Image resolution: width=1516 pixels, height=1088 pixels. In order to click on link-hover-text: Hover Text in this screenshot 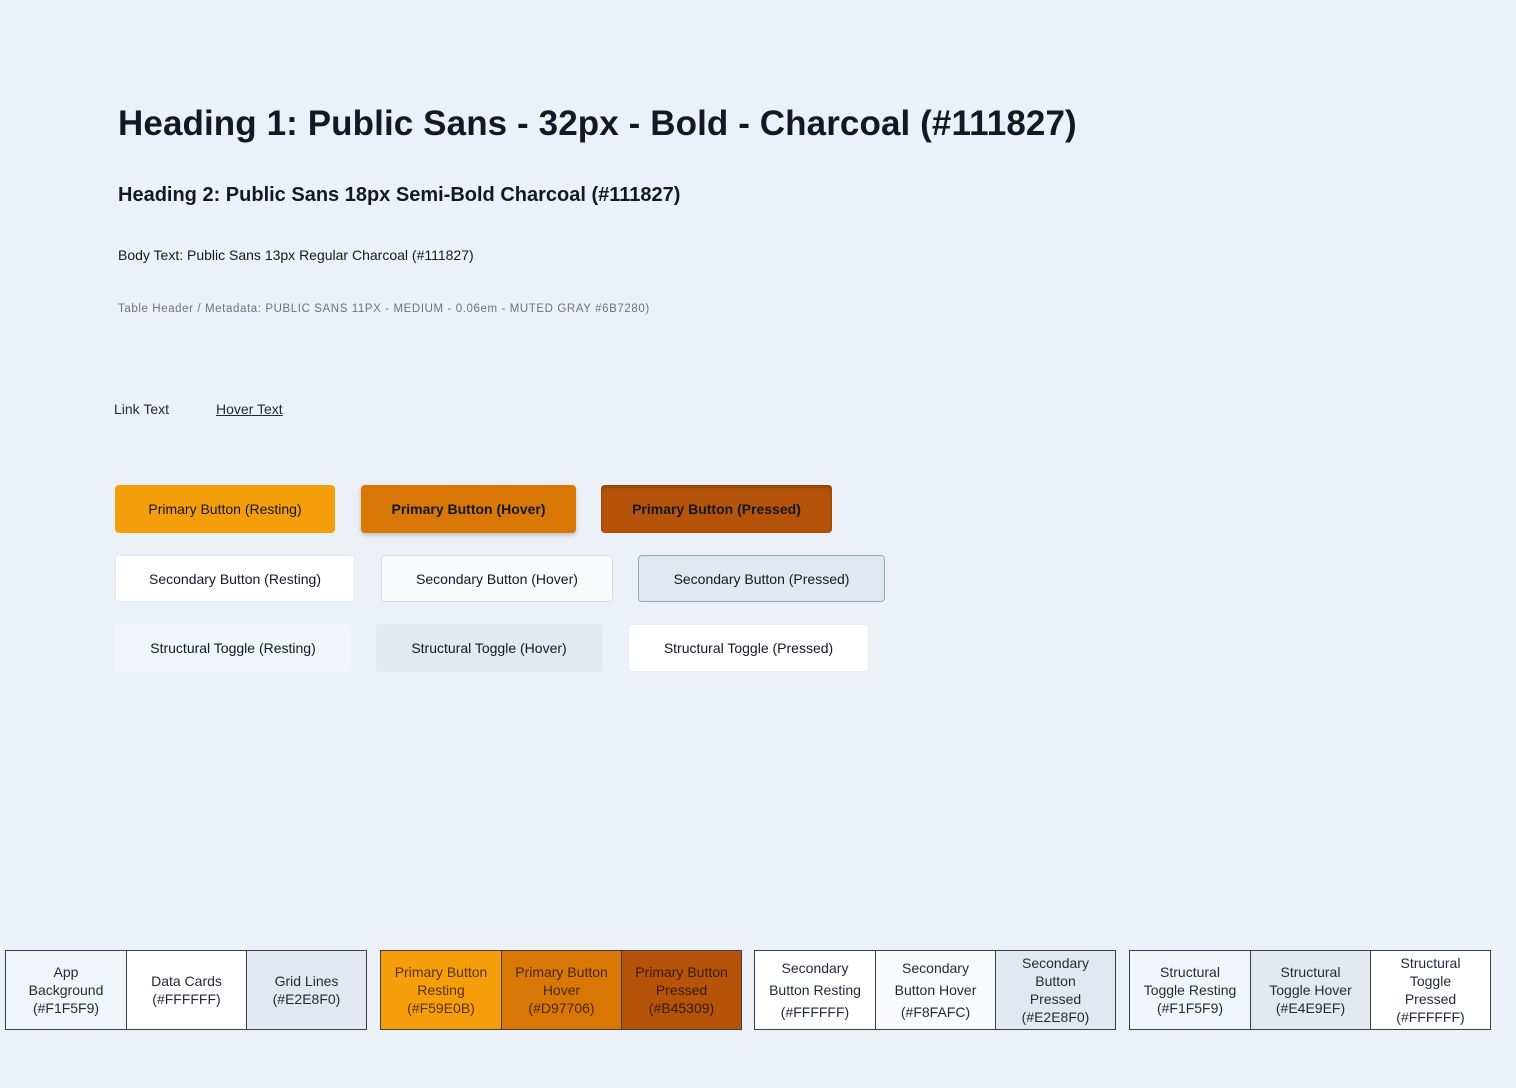, I will do `click(249, 409)`.